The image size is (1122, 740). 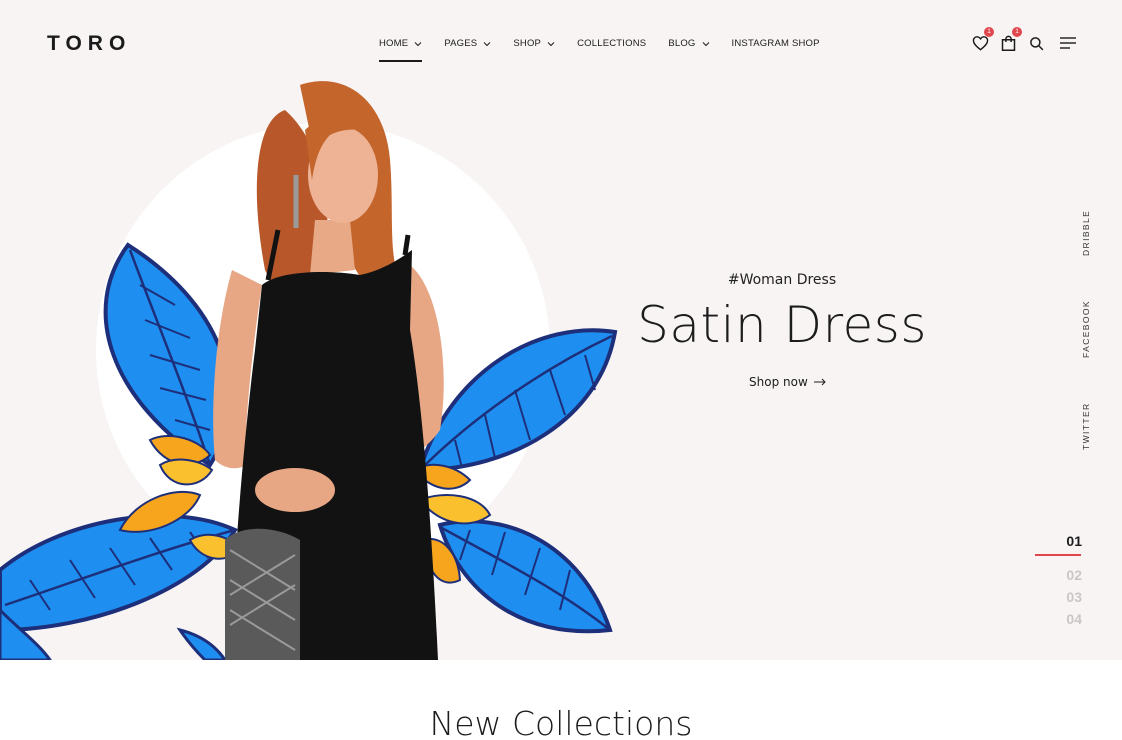 I want to click on cart-button: 1, so click(x=1010, y=40).